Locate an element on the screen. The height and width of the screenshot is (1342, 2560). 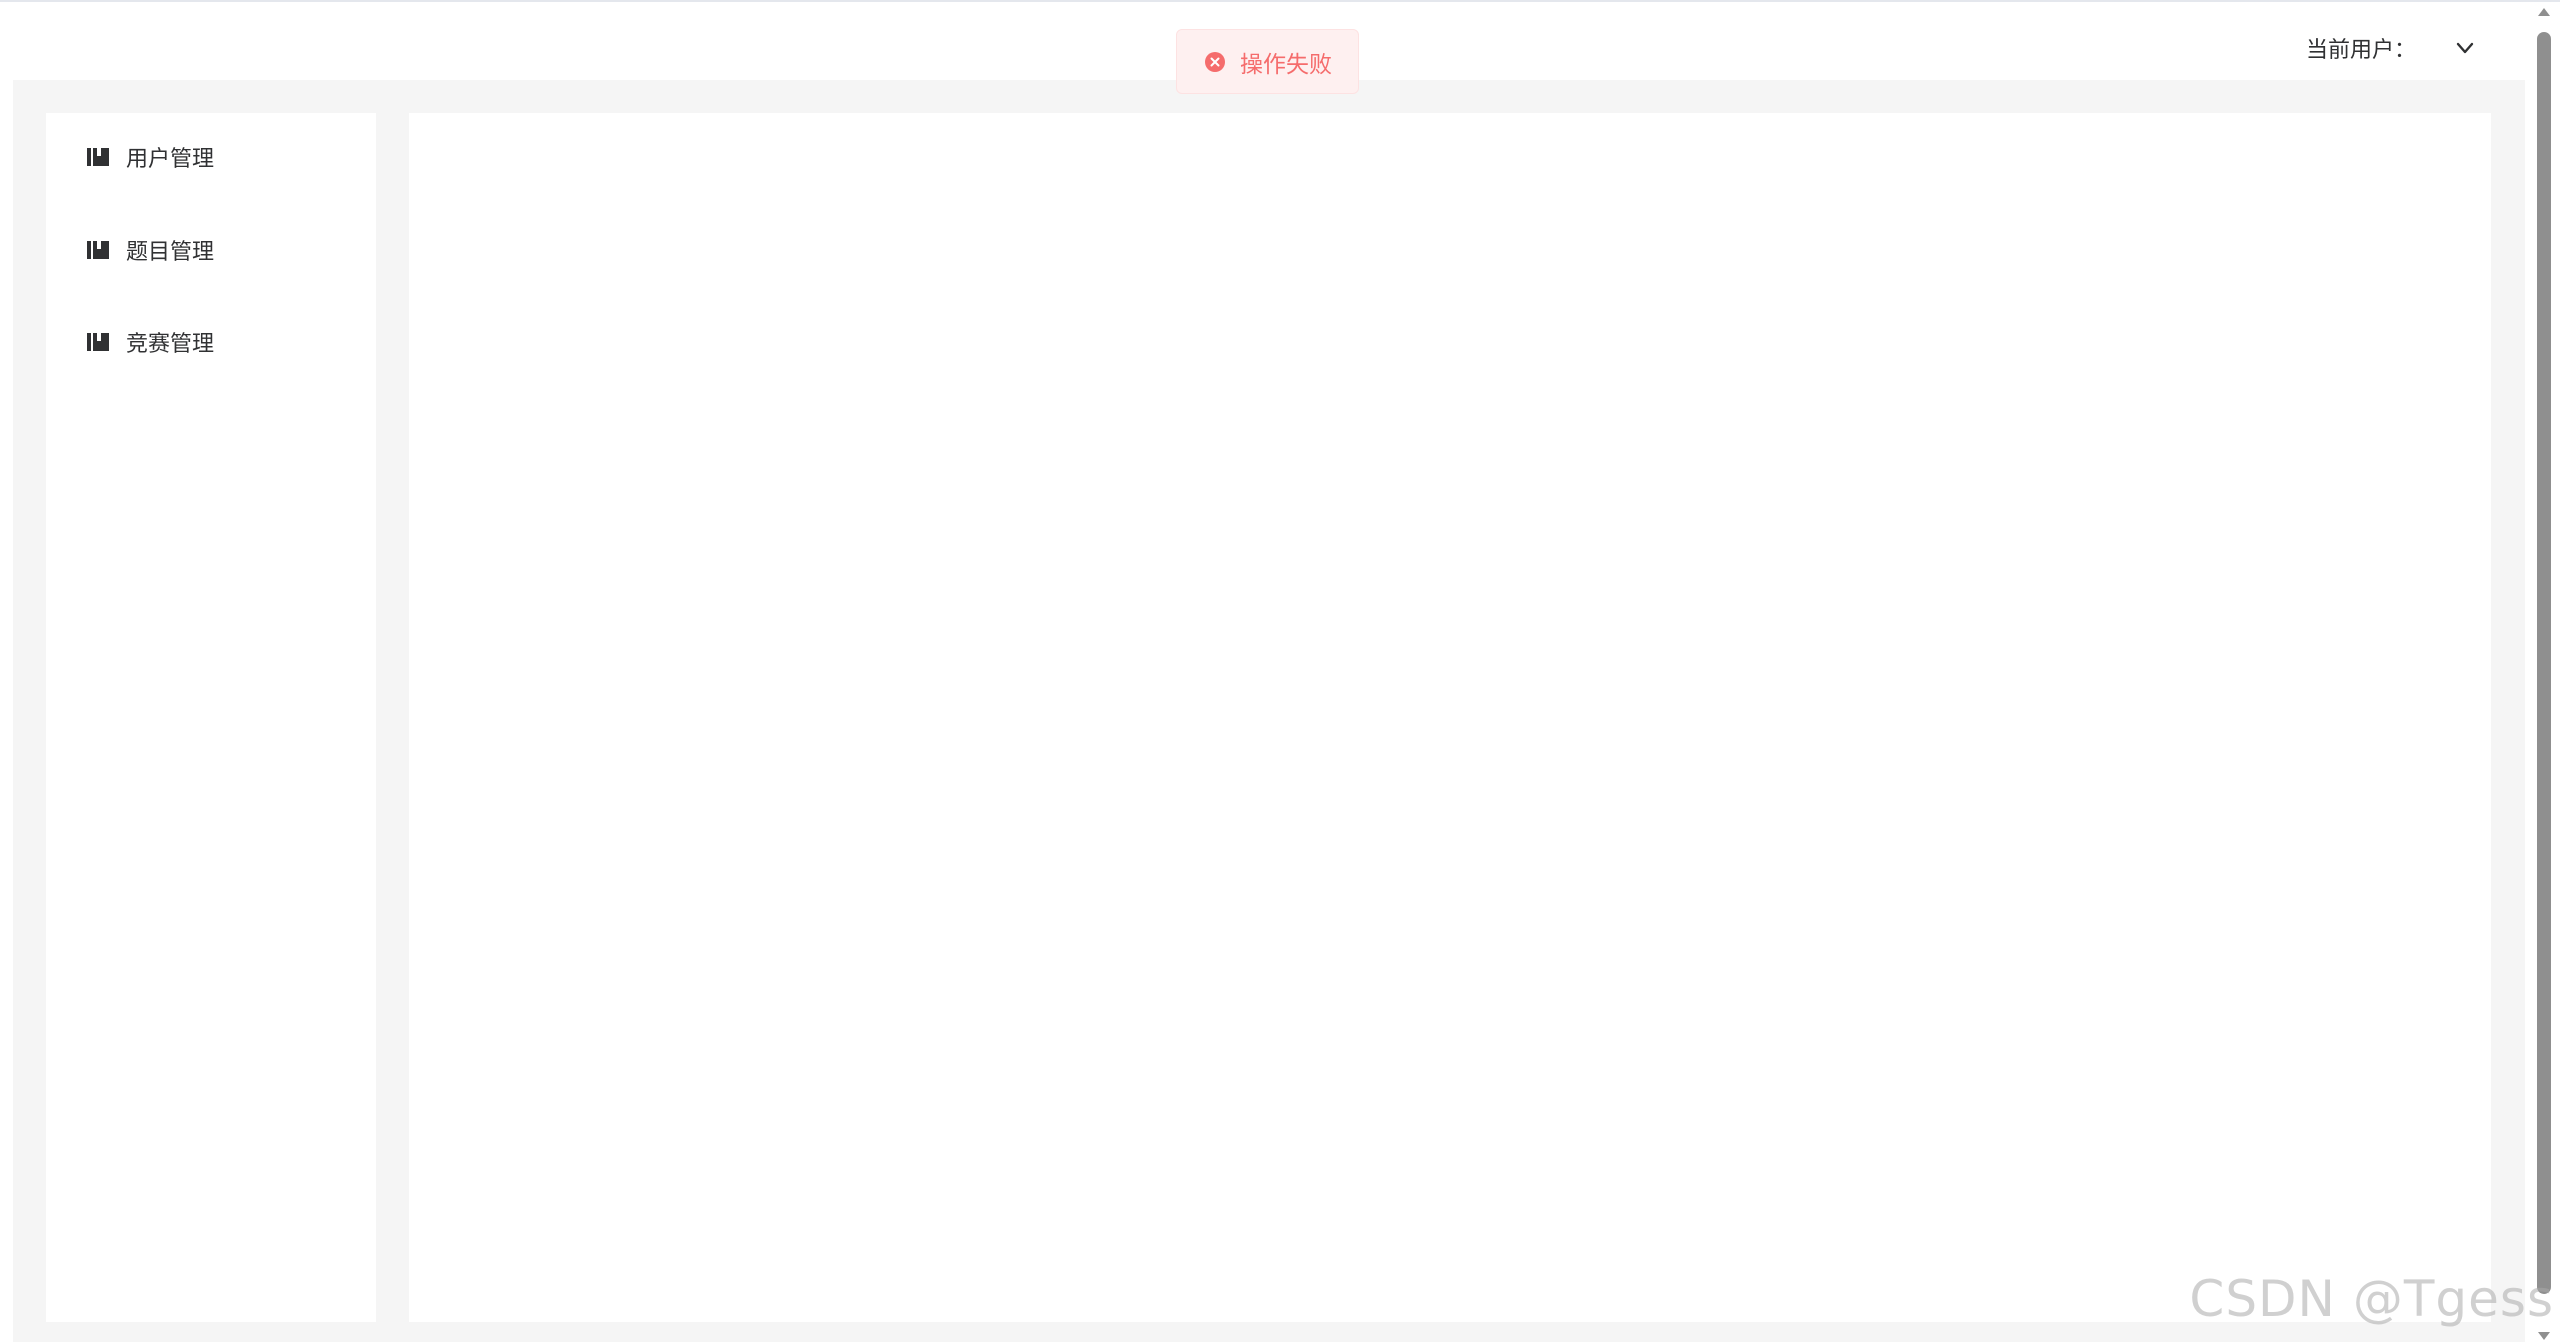
scrollbar-thumb is located at coordinates (2544, 663).